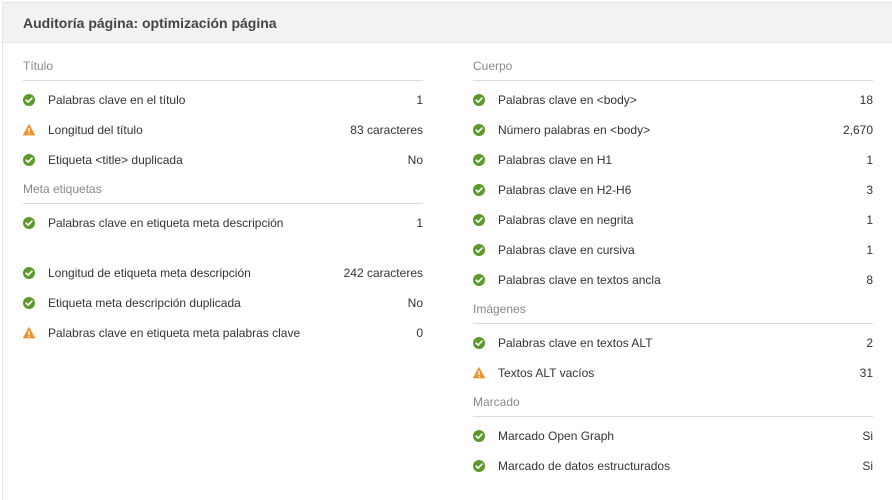 Image resolution: width=892 pixels, height=500 pixels. I want to click on check-label: Longitud del título, so click(95, 130).